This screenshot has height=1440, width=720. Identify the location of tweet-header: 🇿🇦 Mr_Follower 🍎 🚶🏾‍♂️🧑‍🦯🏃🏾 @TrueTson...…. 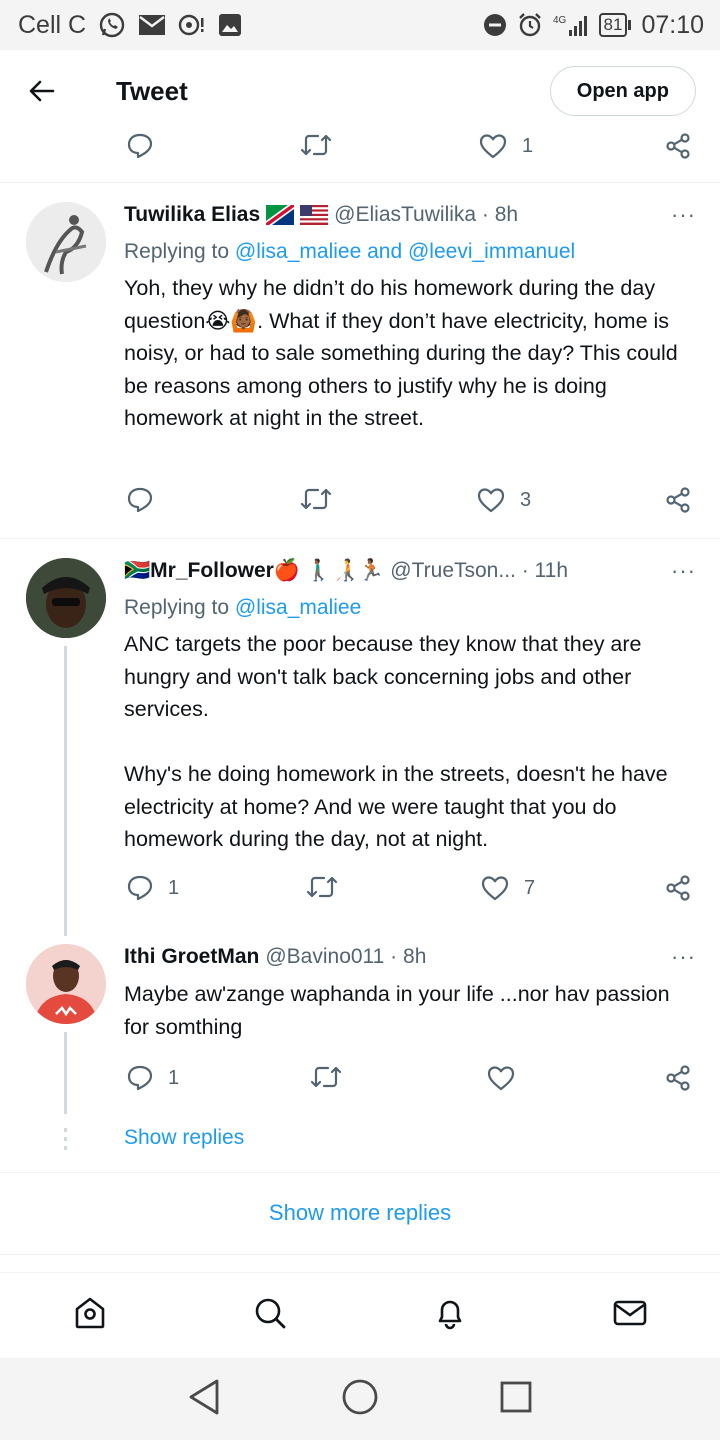
(410, 571).